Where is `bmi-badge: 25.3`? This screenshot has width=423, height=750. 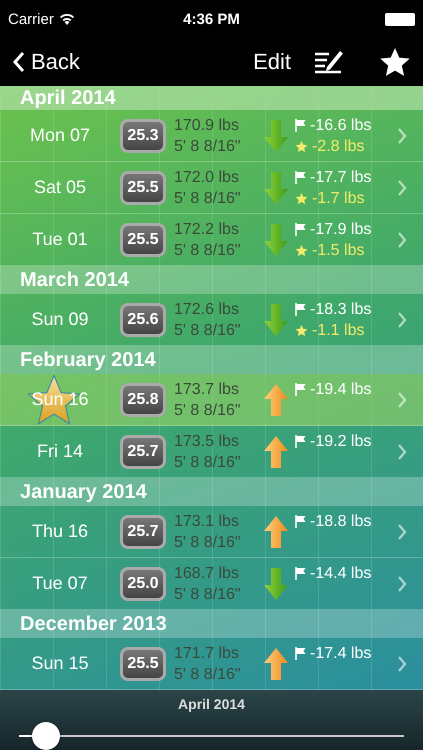
bmi-badge: 25.3 is located at coordinates (143, 135).